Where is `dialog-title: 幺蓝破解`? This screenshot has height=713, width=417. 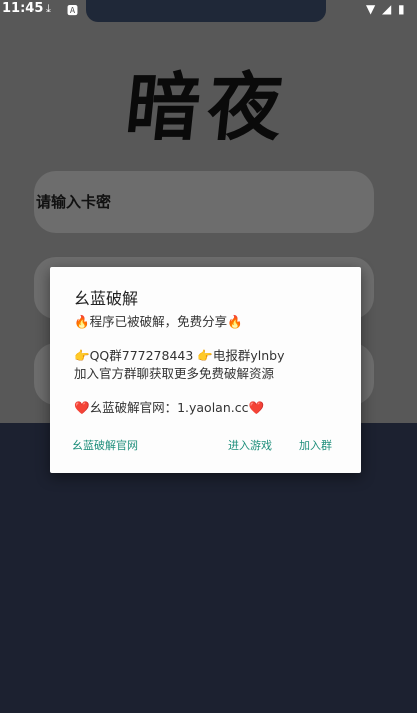 dialog-title: 幺蓝破解 is located at coordinates (106, 298).